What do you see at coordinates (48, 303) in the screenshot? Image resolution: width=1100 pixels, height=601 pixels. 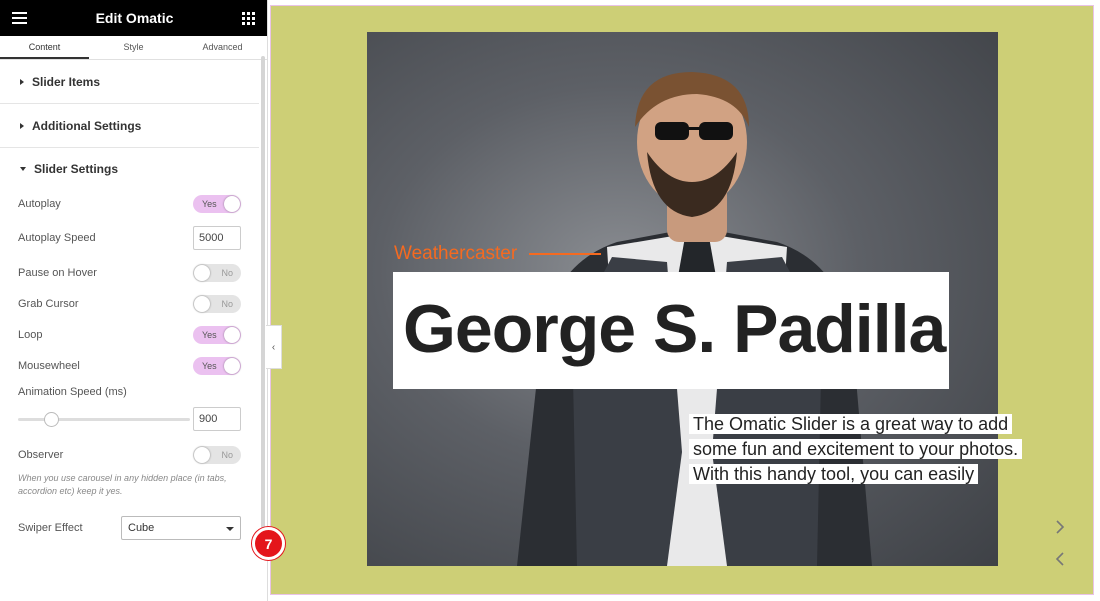 I see `setting-label: Grab Cursor` at bounding box center [48, 303].